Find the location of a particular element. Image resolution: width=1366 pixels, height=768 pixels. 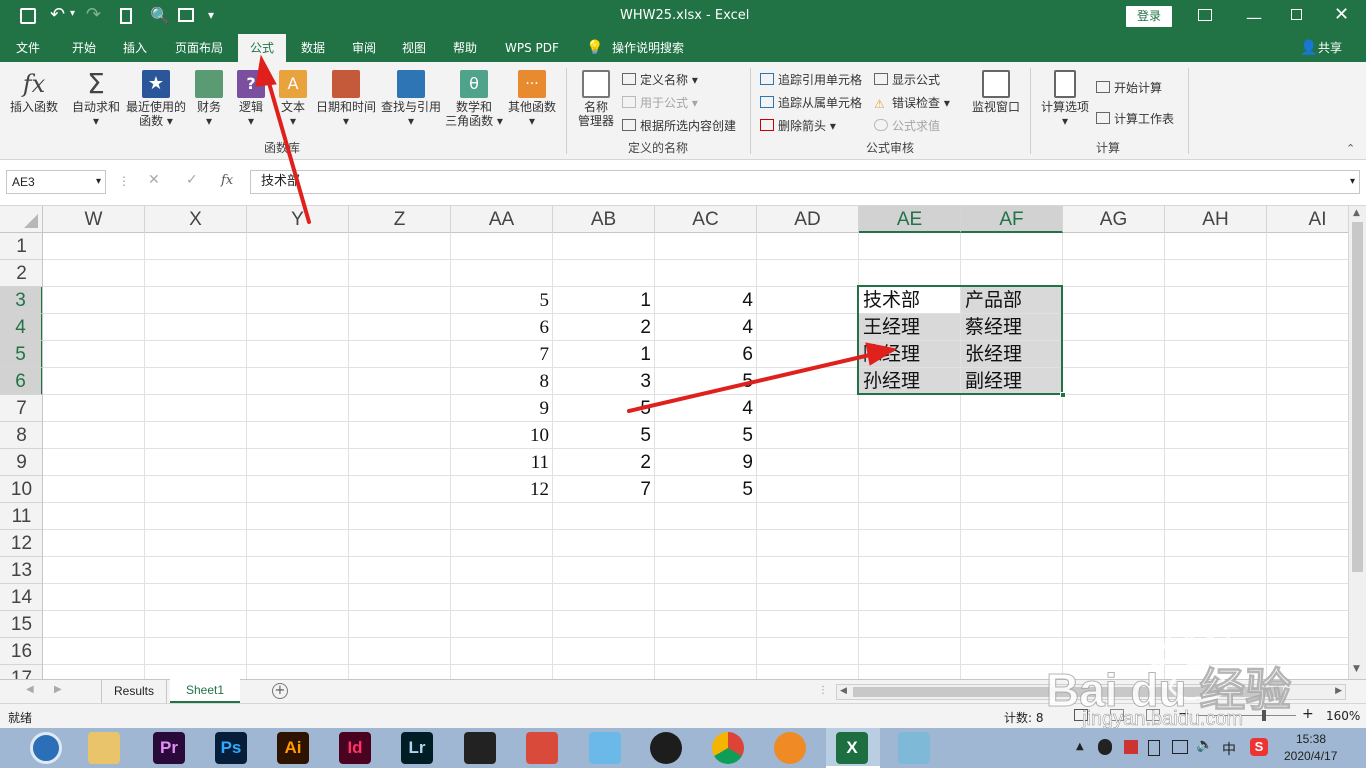

cell-aa4: 6 is located at coordinates (501, 327).